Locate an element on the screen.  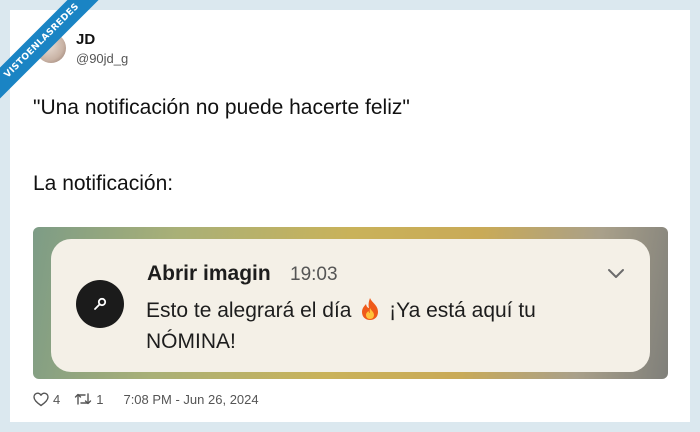
app-icon is located at coordinates (100, 304).